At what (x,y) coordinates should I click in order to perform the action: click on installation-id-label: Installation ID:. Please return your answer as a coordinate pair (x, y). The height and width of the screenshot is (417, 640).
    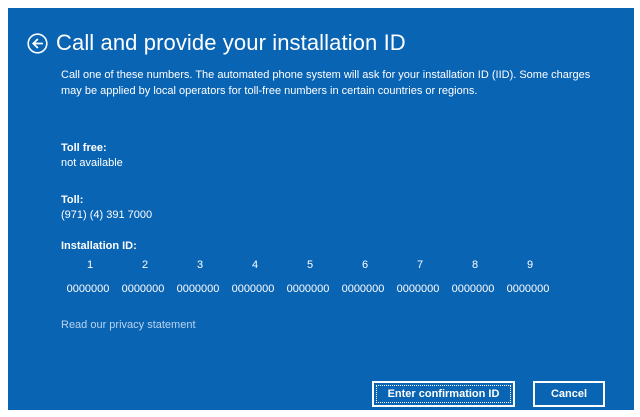
    Looking at the image, I should click on (99, 246).